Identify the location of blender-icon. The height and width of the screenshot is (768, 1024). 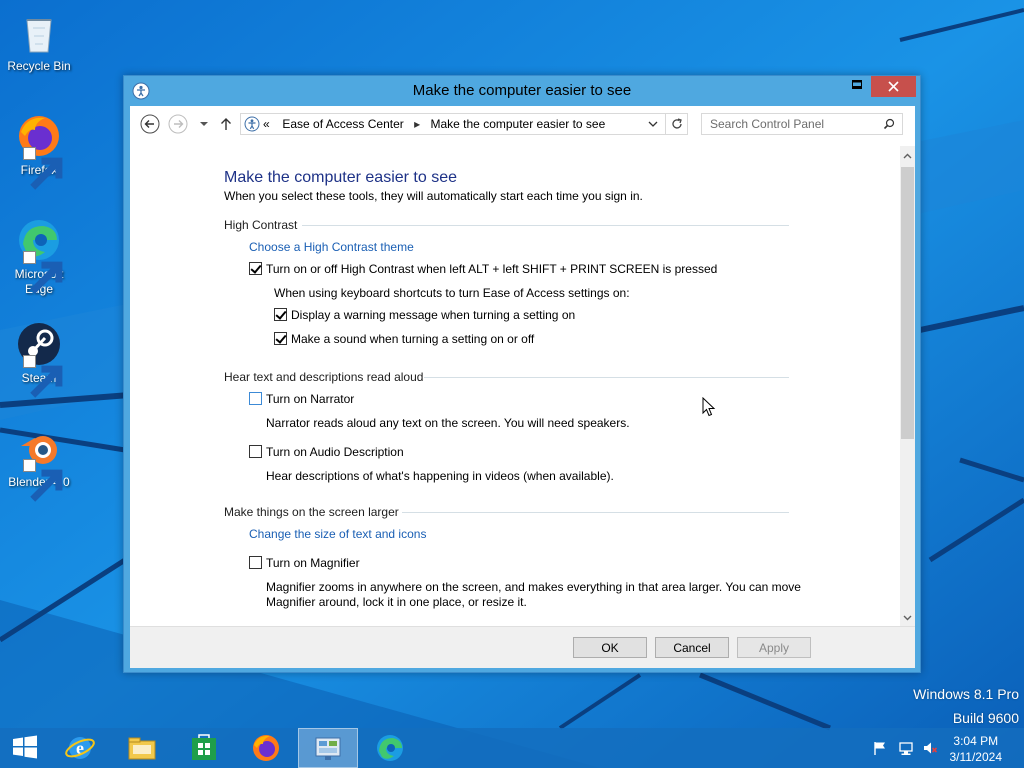
(39, 463).